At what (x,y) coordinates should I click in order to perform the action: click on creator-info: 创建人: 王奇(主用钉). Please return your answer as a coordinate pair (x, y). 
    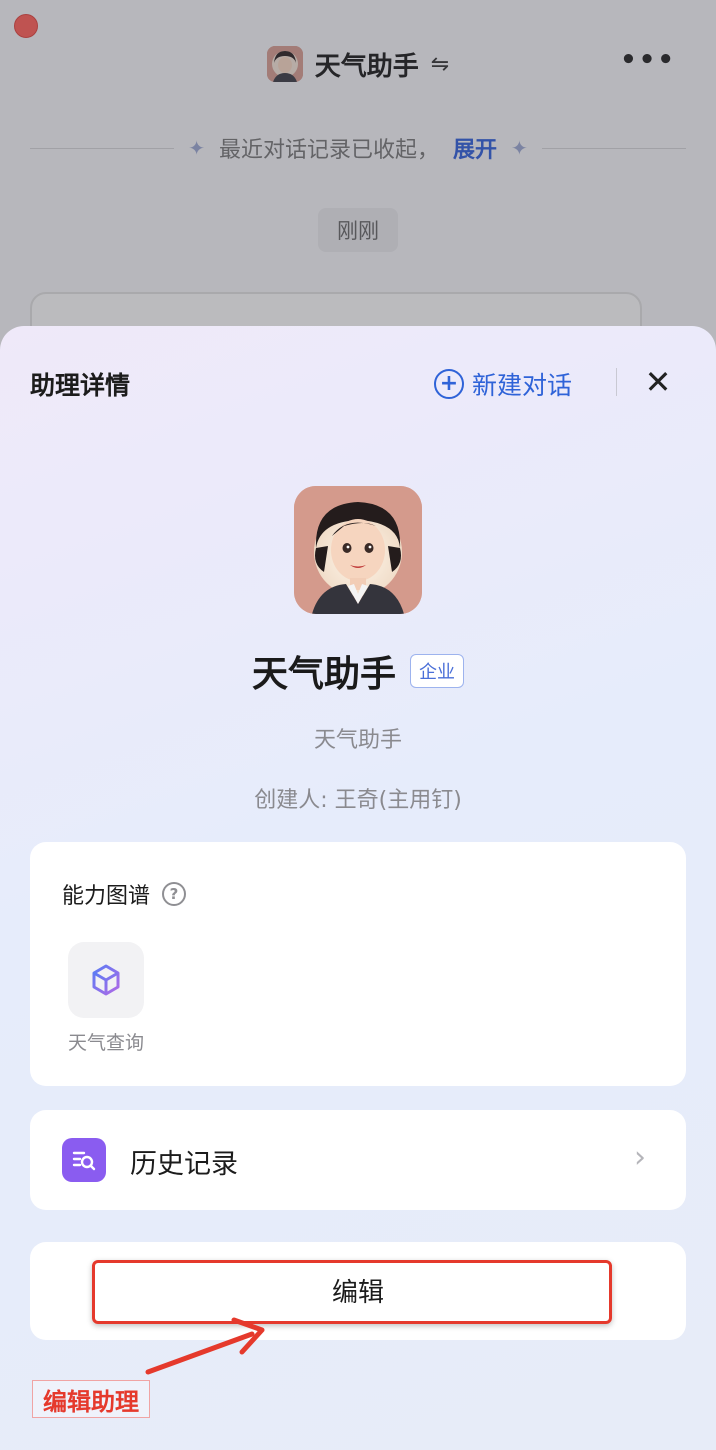
    Looking at the image, I should click on (358, 800).